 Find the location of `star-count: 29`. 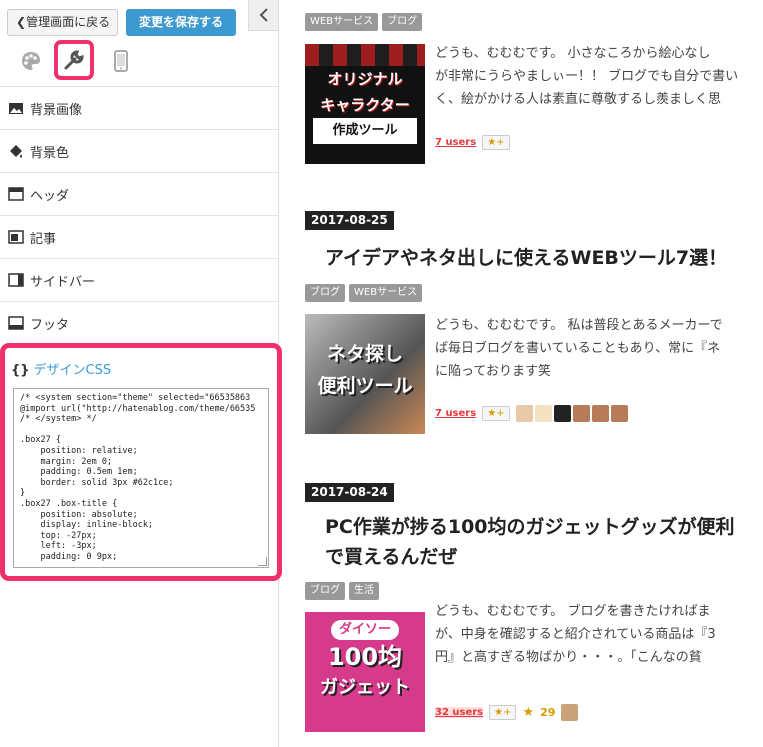

star-count: 29 is located at coordinates (547, 712).